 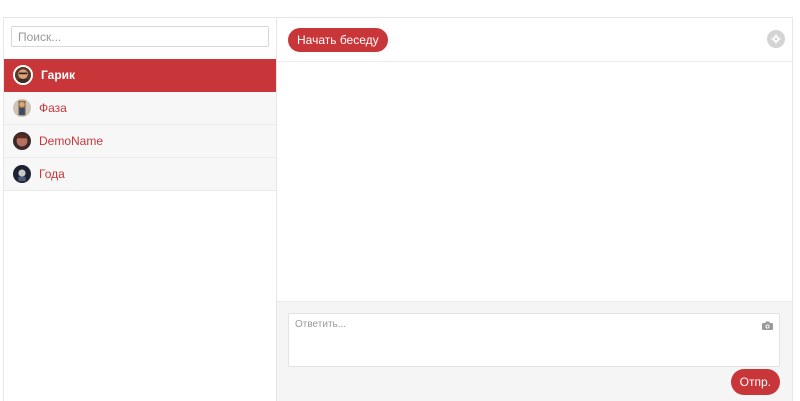 What do you see at coordinates (140, 108) in the screenshot?
I see `contact-item-faza: Фаза` at bounding box center [140, 108].